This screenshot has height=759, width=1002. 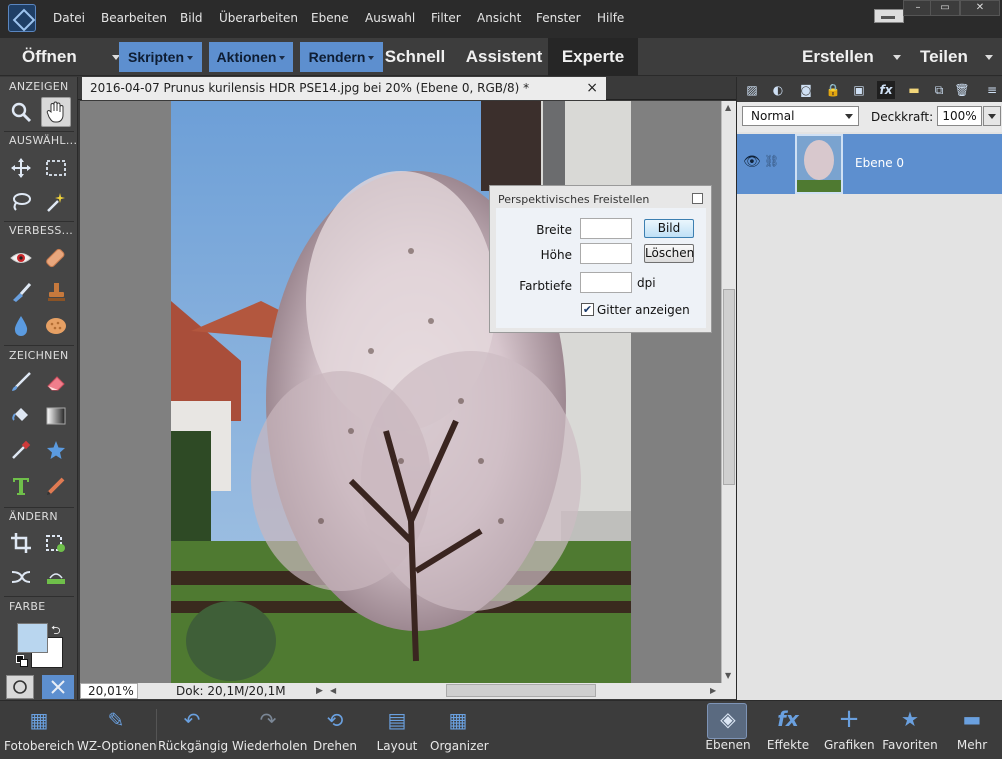 What do you see at coordinates (889, 16) in the screenshot?
I see `minimized-window-icon` at bounding box center [889, 16].